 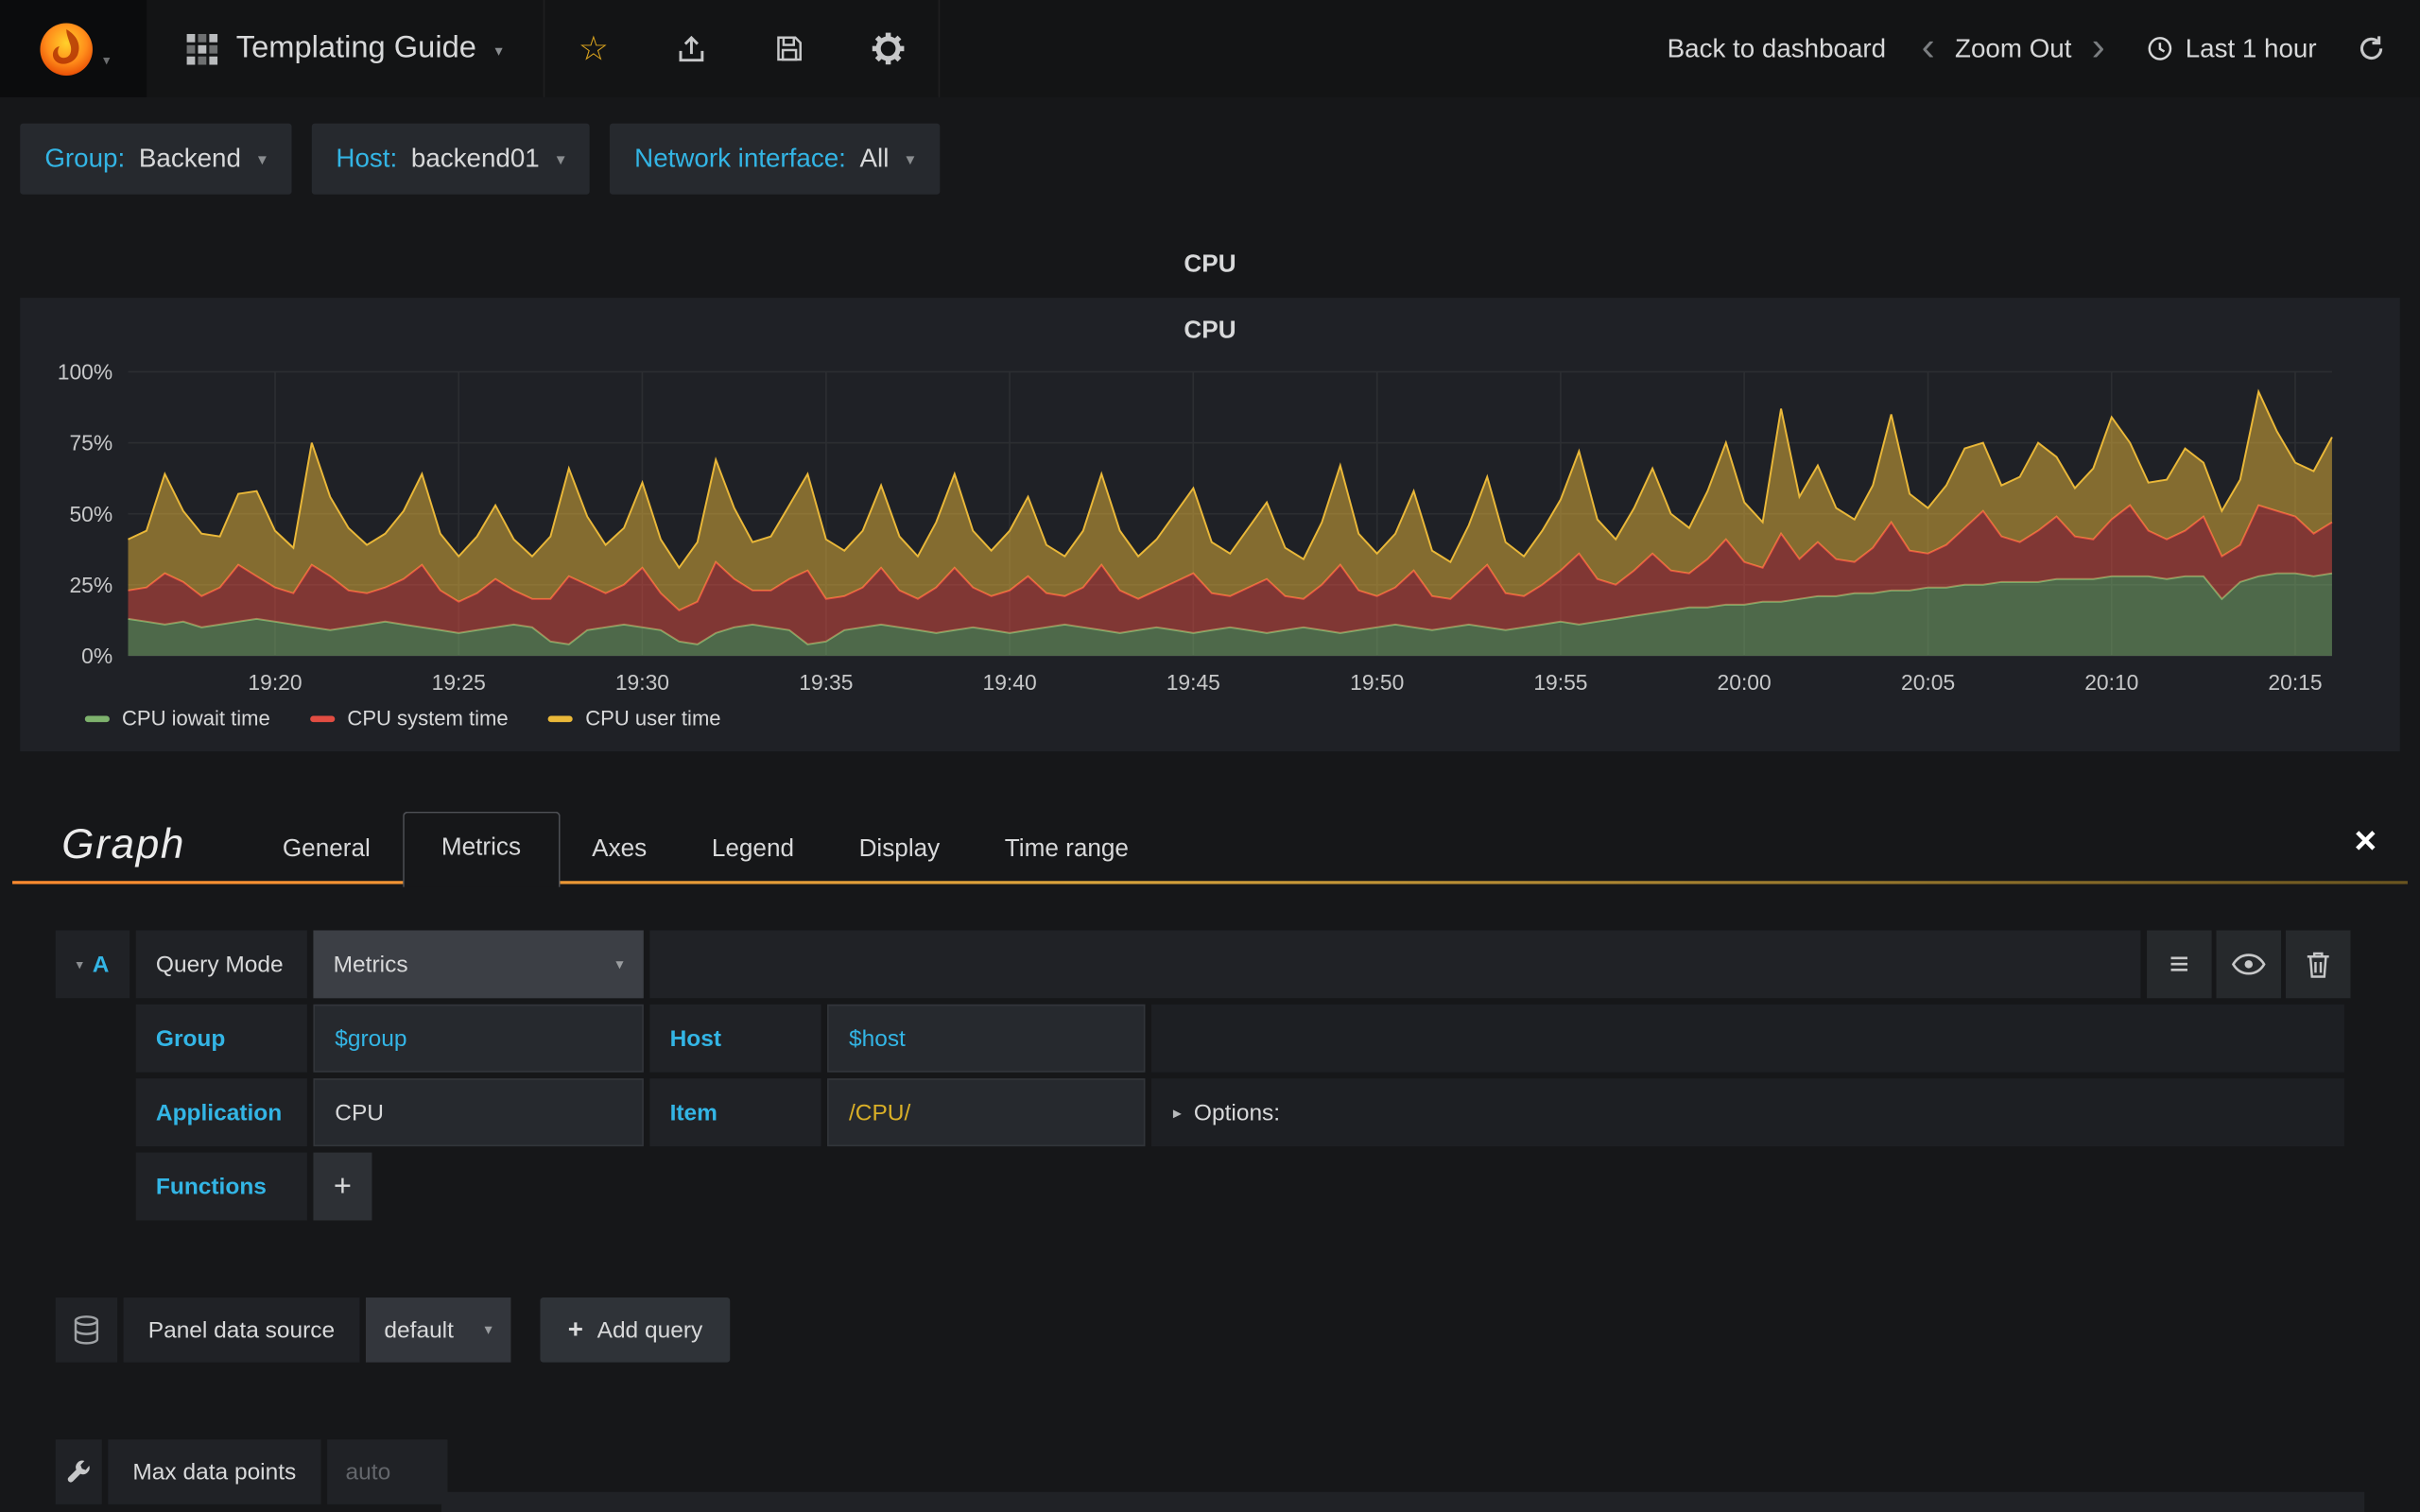 I want to click on add-query-button: + Add query, so click(x=635, y=1330).